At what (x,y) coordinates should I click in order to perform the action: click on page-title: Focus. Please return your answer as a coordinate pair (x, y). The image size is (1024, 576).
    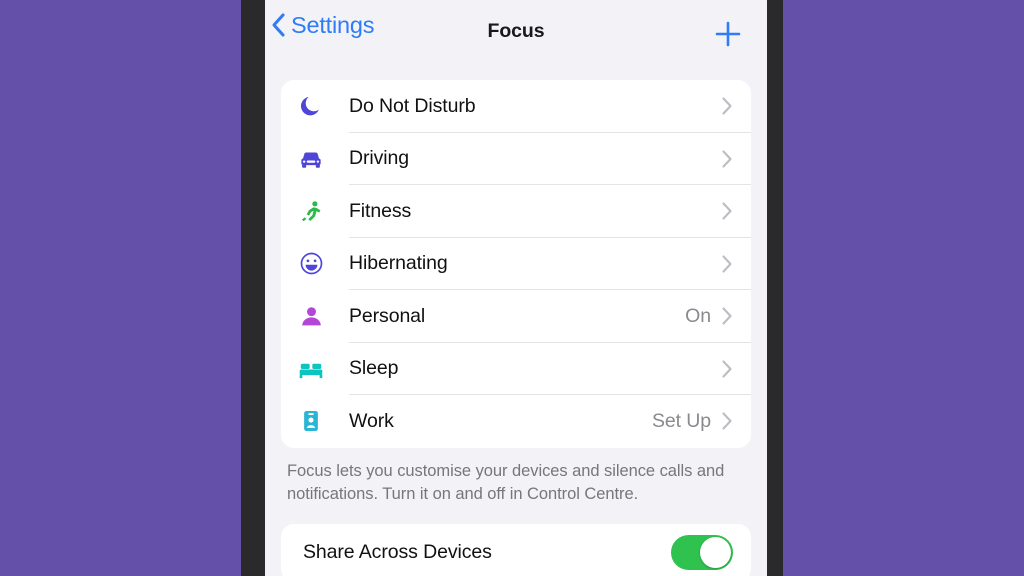
    Looking at the image, I should click on (516, 31).